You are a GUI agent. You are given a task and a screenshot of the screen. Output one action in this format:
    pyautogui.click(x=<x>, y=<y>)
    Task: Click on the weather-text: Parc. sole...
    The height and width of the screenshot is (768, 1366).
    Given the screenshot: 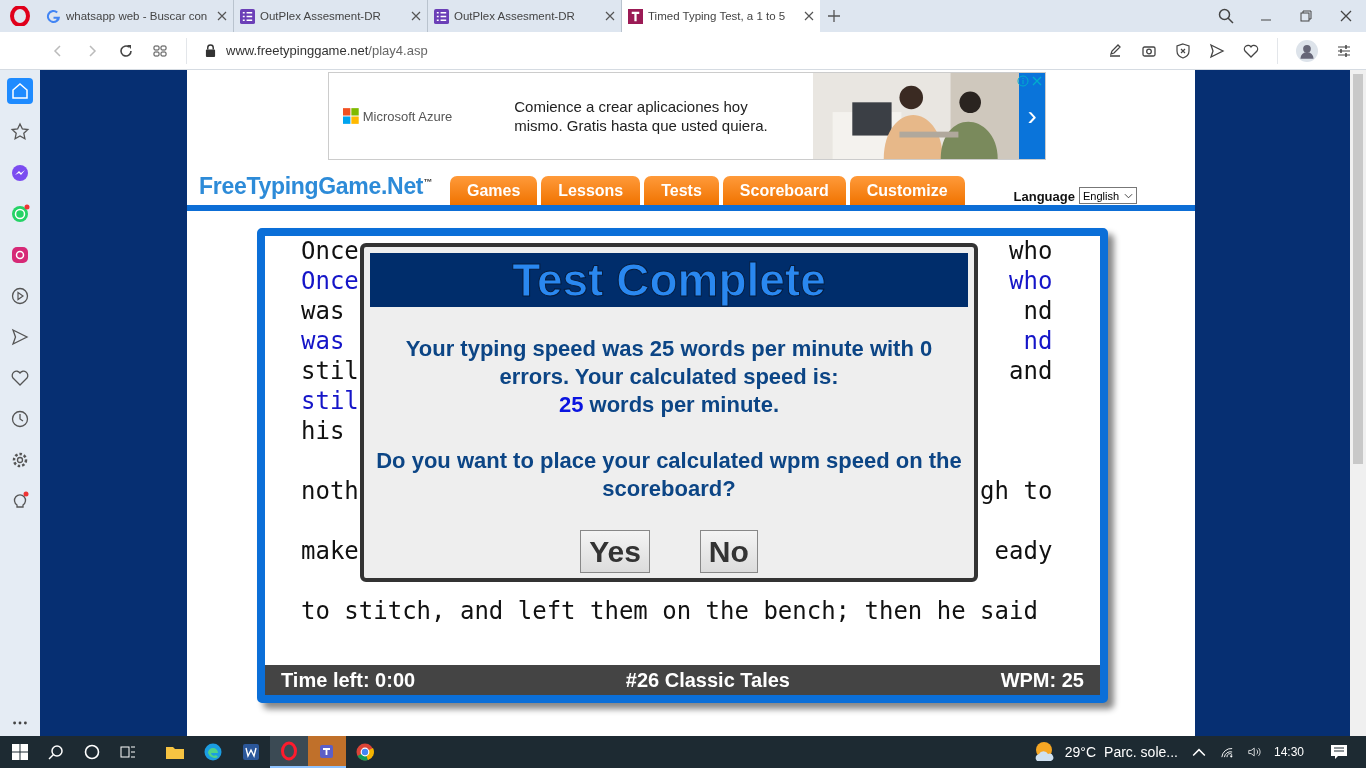 What is the action you would take?
    pyautogui.click(x=1141, y=752)
    